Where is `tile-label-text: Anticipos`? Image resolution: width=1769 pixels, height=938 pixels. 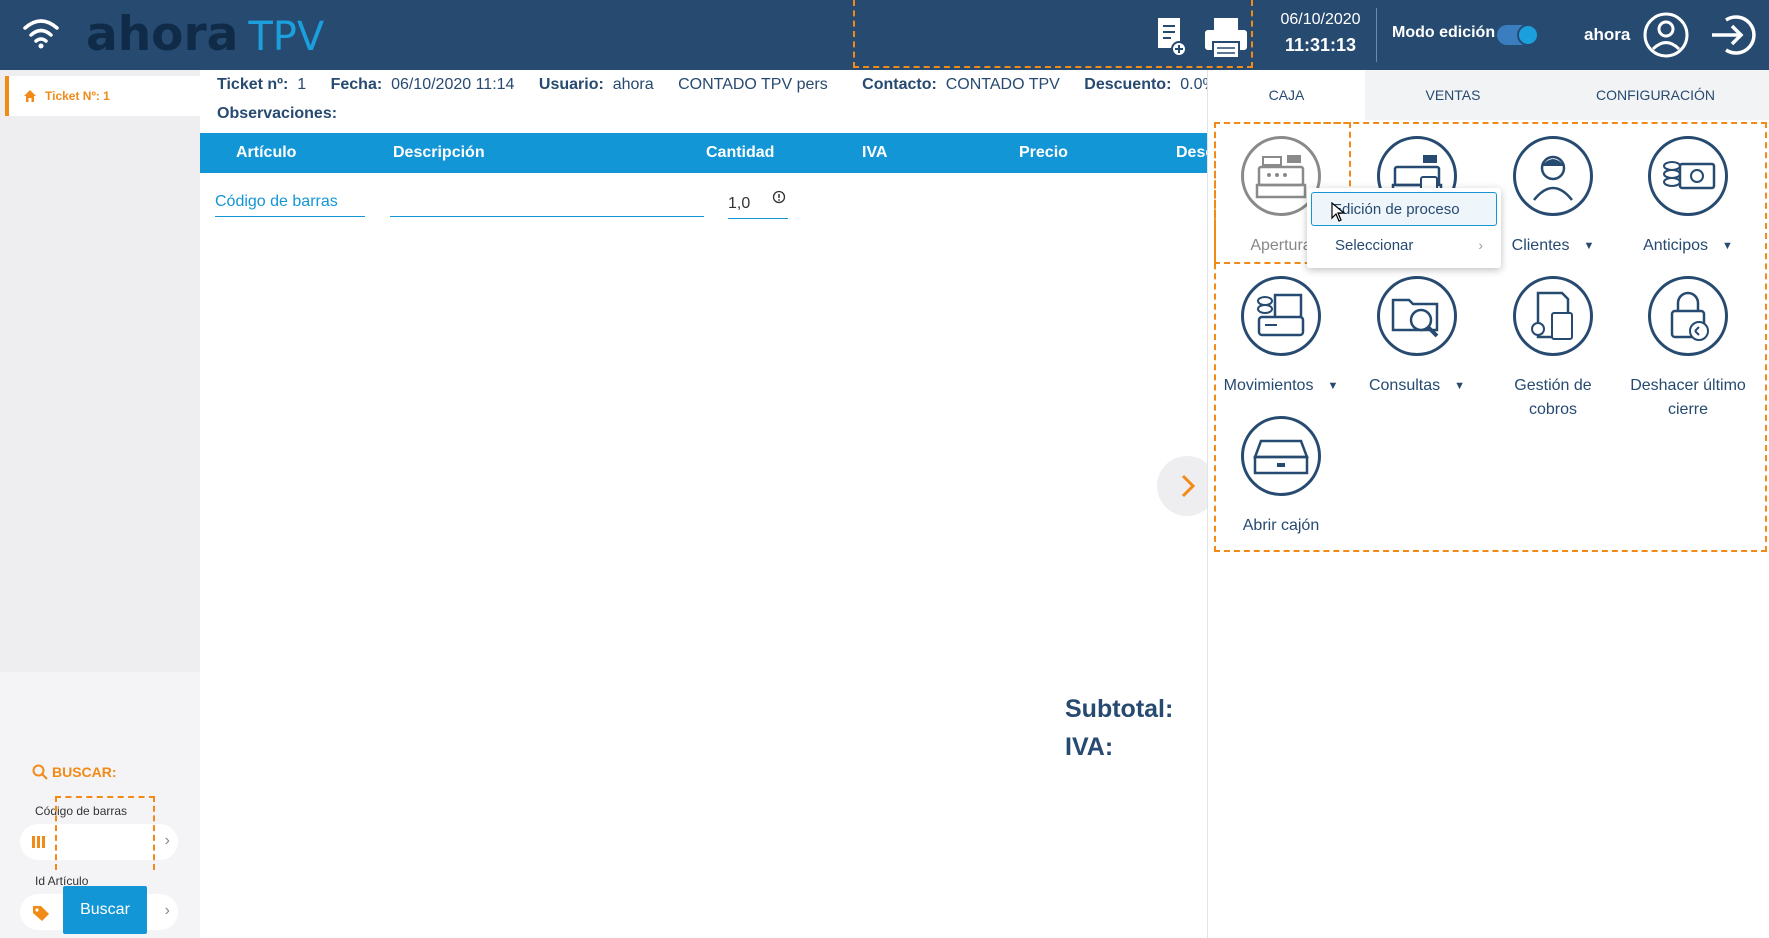 tile-label-text: Anticipos is located at coordinates (1676, 246).